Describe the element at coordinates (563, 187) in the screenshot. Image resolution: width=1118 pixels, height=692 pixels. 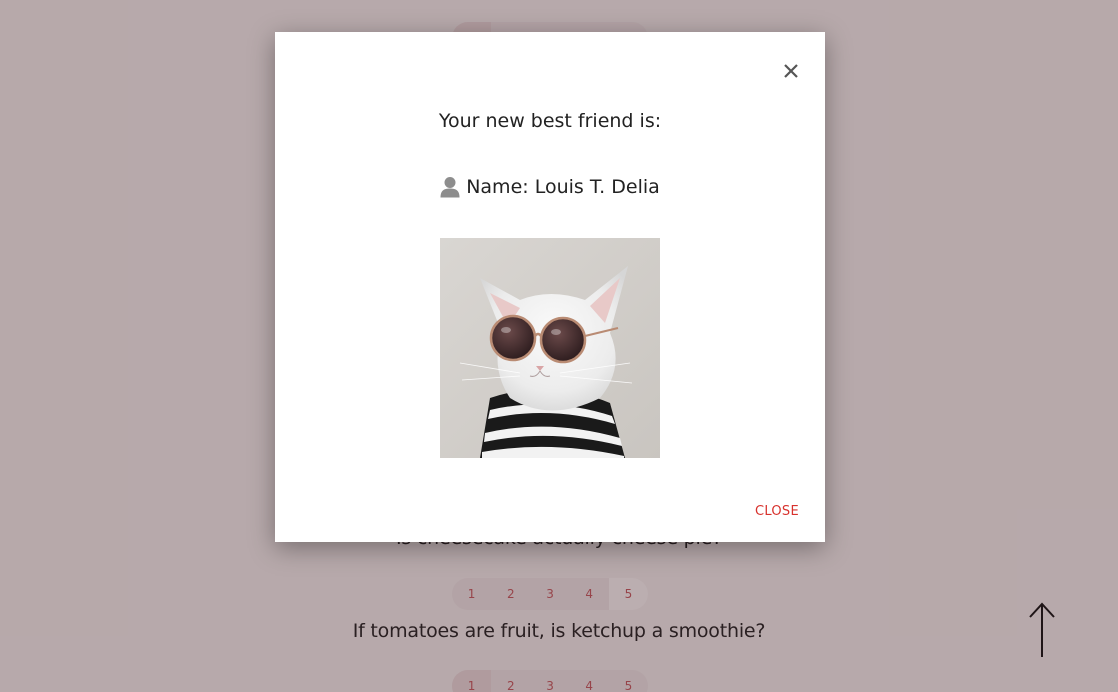
I see `friend-name: Name: Louis T. Delia` at that location.